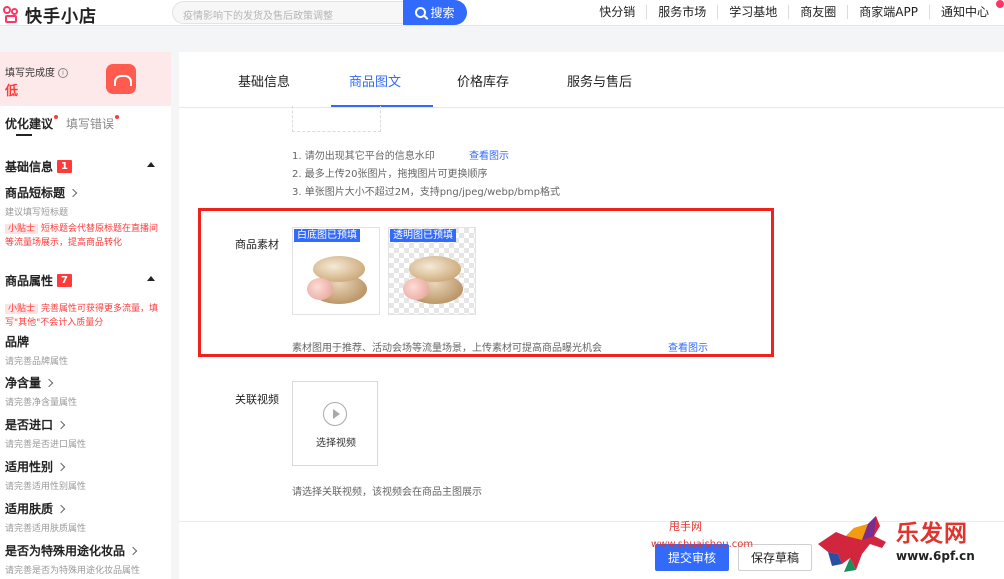  I want to click on watermark-url: www.shuaishou.com, so click(702, 544).